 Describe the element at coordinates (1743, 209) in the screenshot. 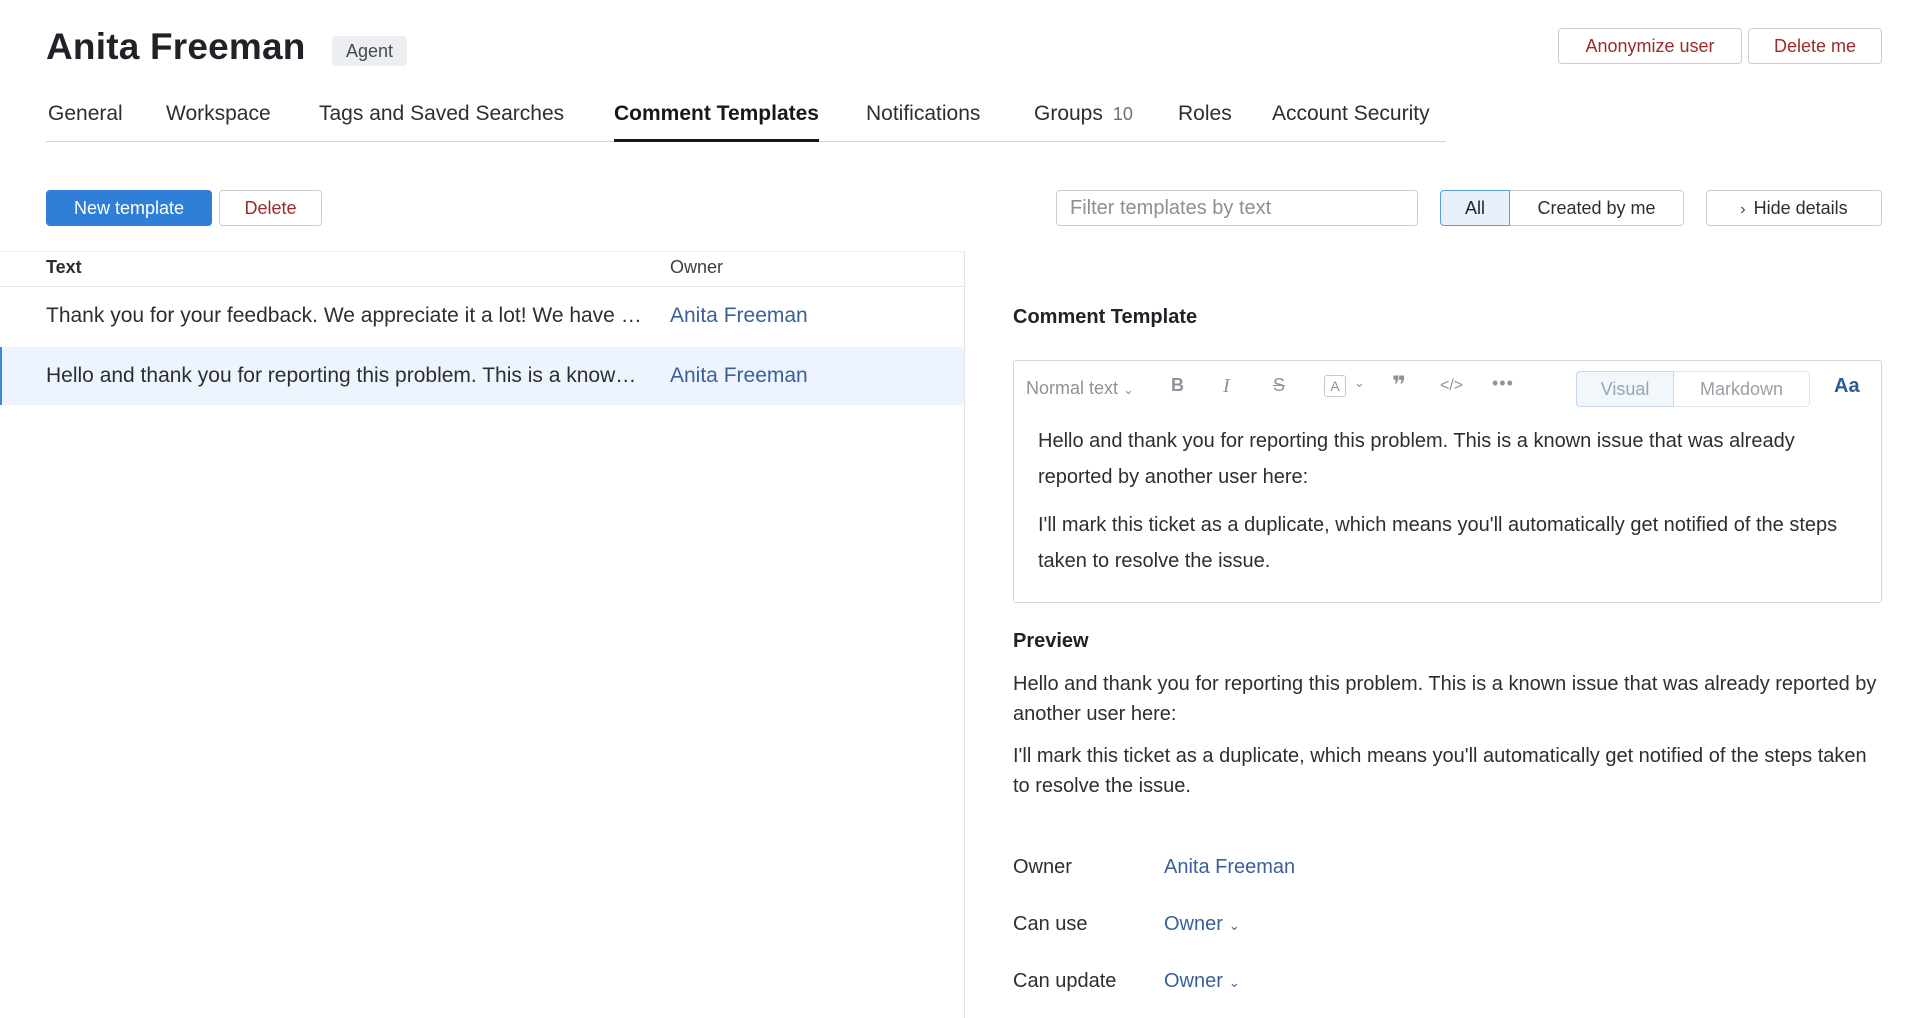

I see `chevron-right-icon: ›` at that location.